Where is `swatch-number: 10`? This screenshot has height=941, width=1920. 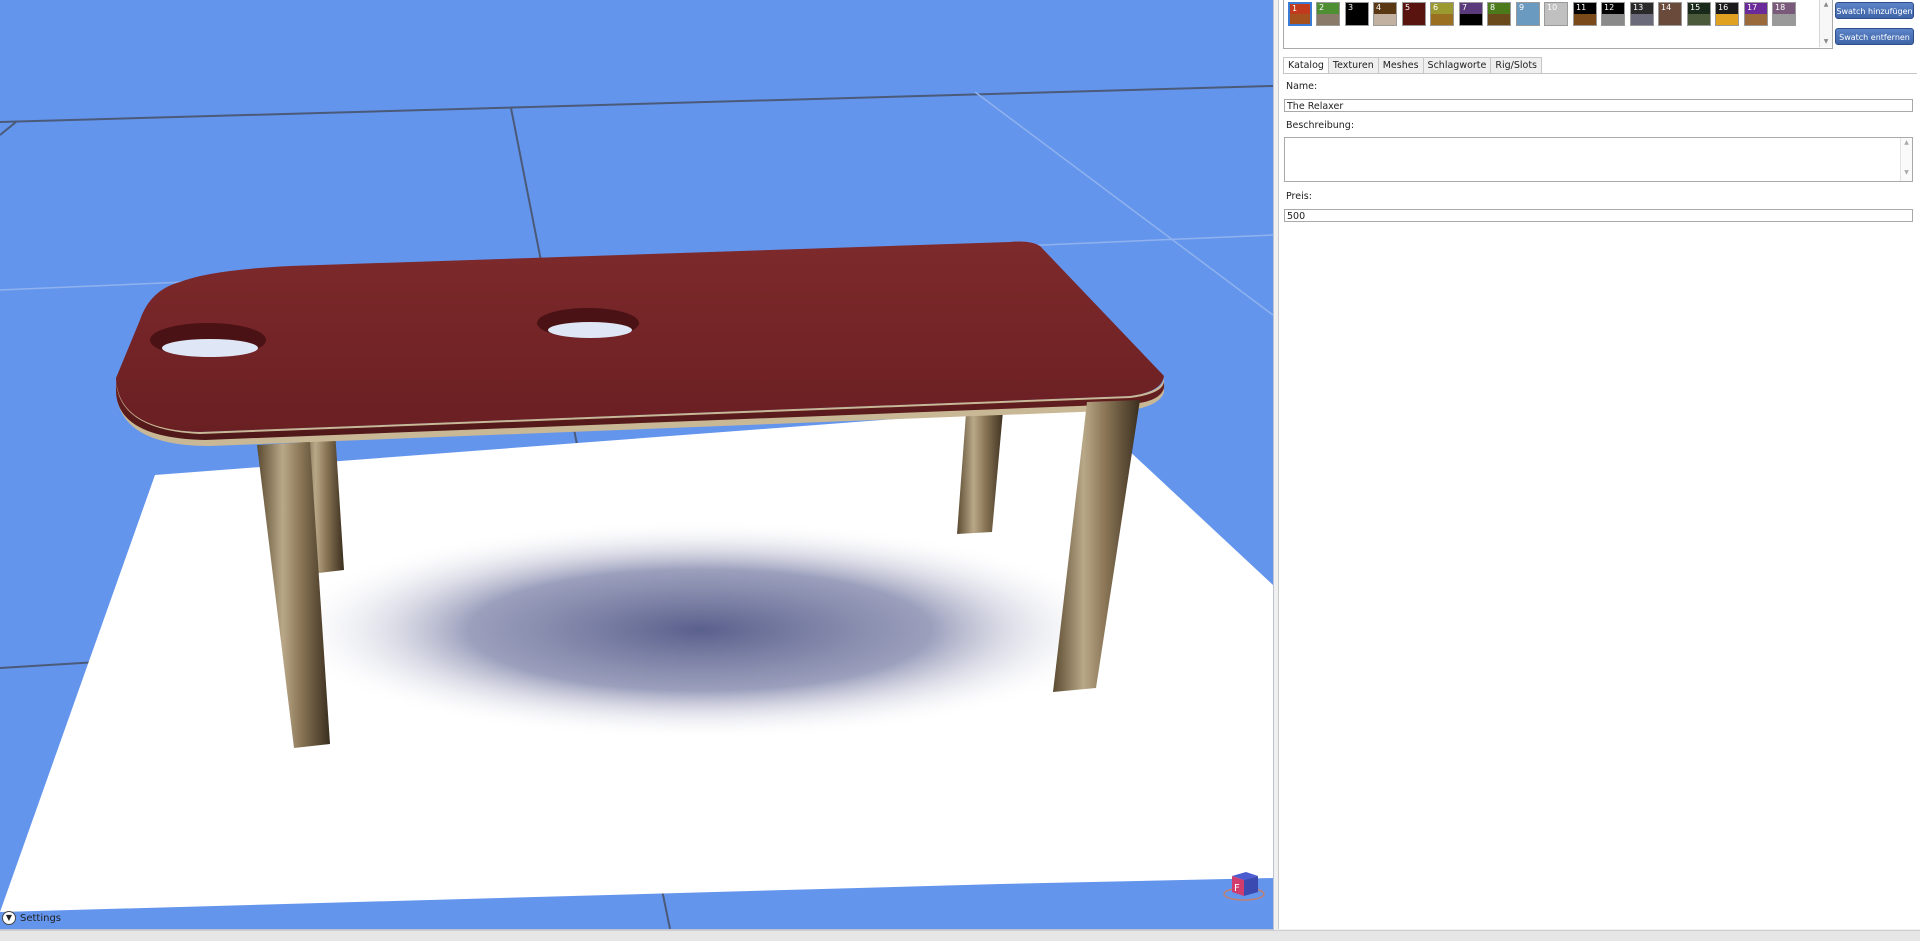 swatch-number: 10 is located at coordinates (1552, 7).